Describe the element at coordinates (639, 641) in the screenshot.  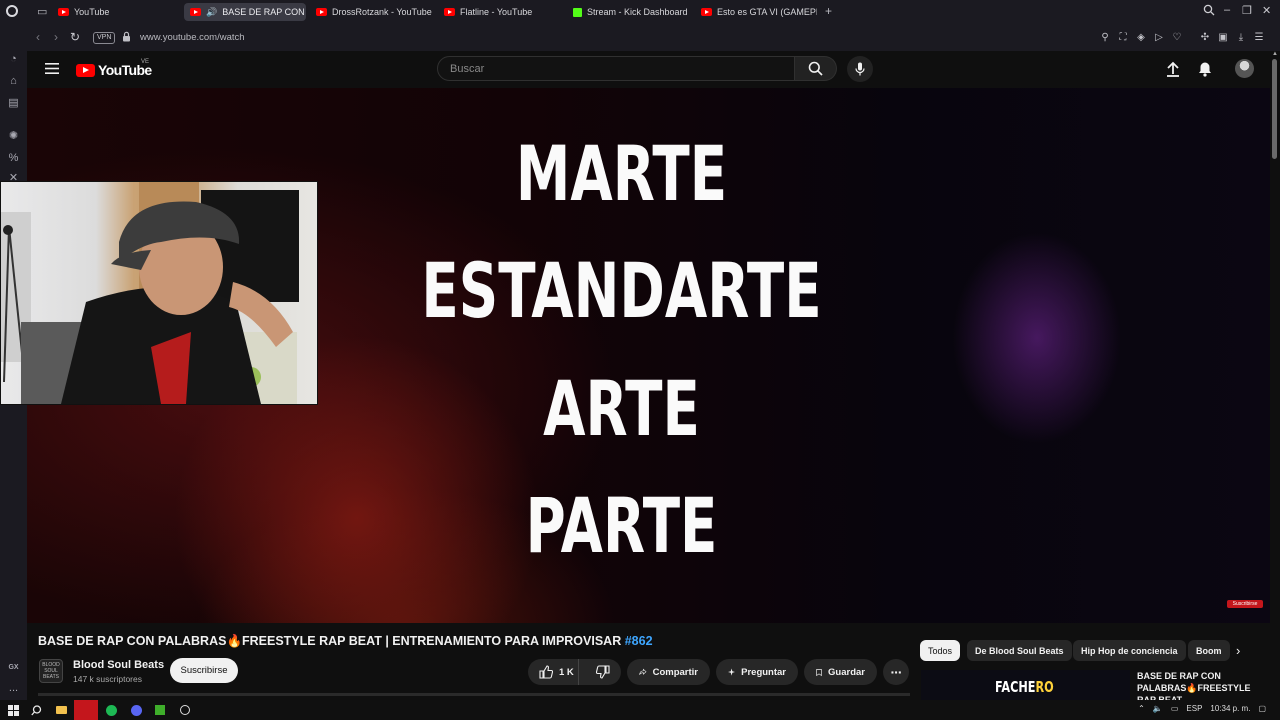
I see `video-hashtag-link: #862` at that location.